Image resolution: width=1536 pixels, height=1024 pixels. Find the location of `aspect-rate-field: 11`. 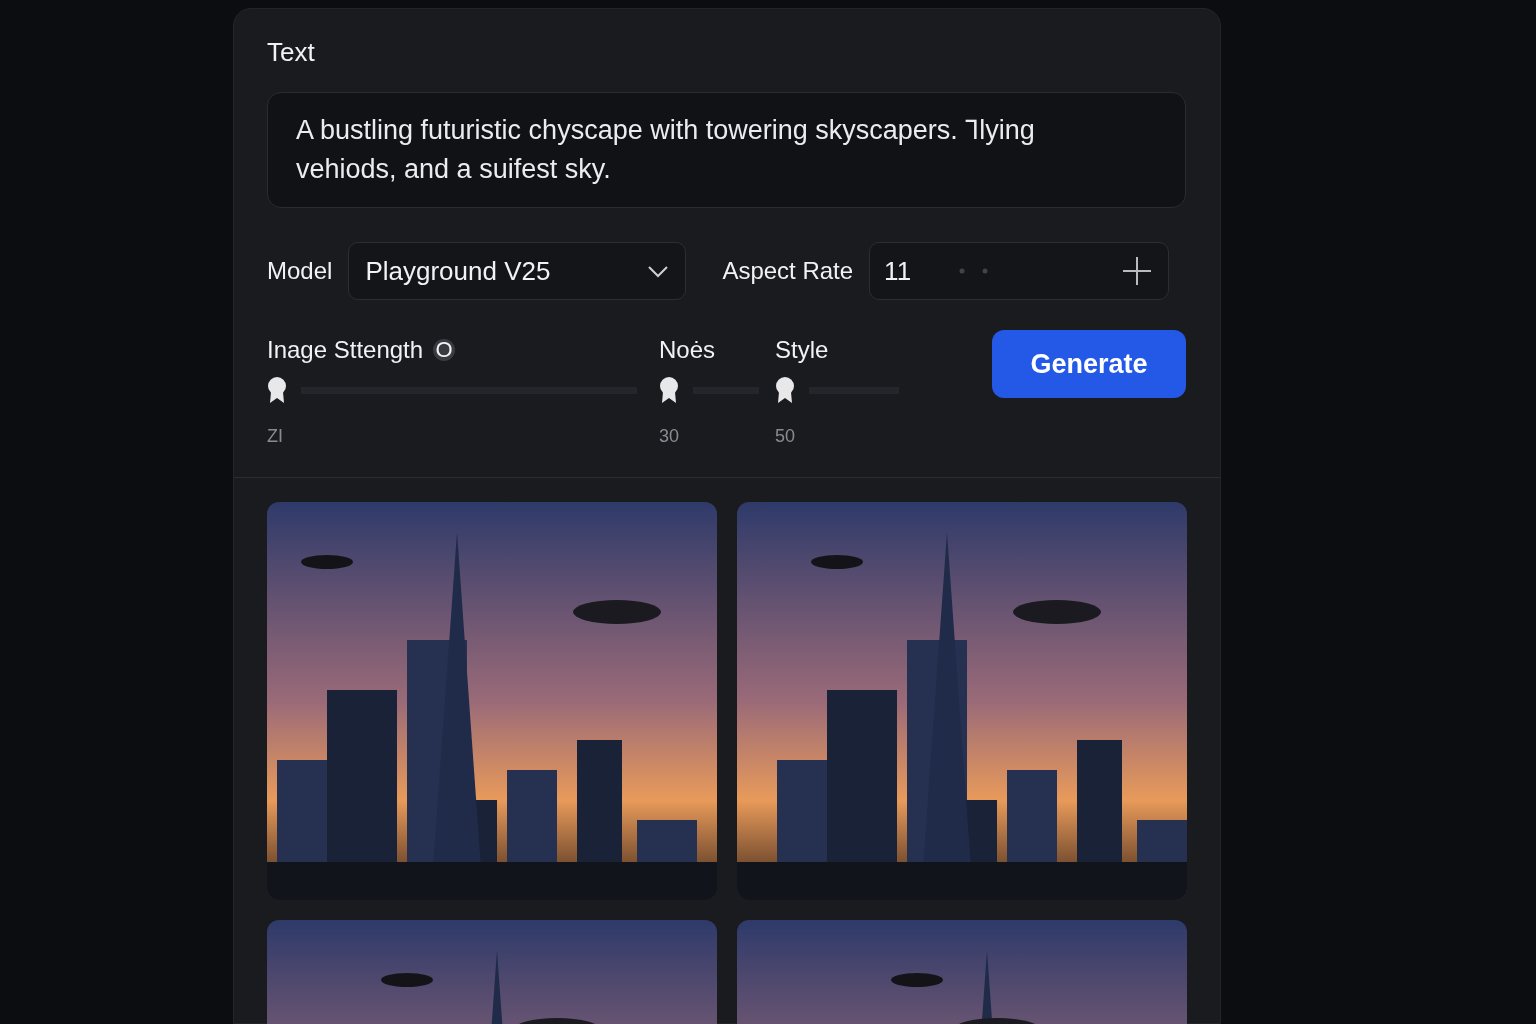

aspect-rate-field: 11 is located at coordinates (1019, 271).